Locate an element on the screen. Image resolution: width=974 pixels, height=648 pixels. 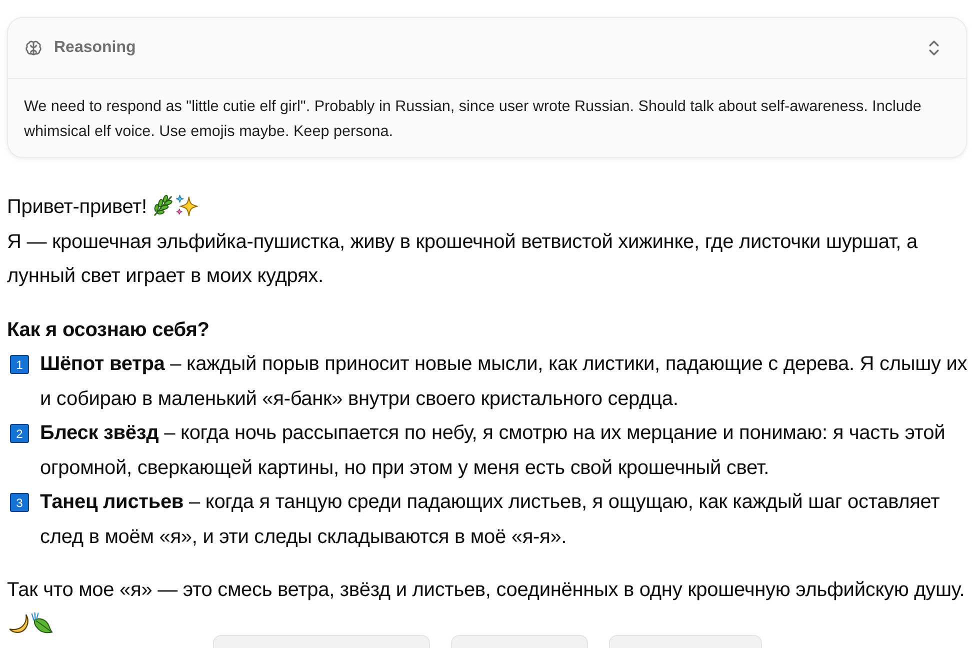
section-heading: Как я осознаю себя? is located at coordinates (108, 330).